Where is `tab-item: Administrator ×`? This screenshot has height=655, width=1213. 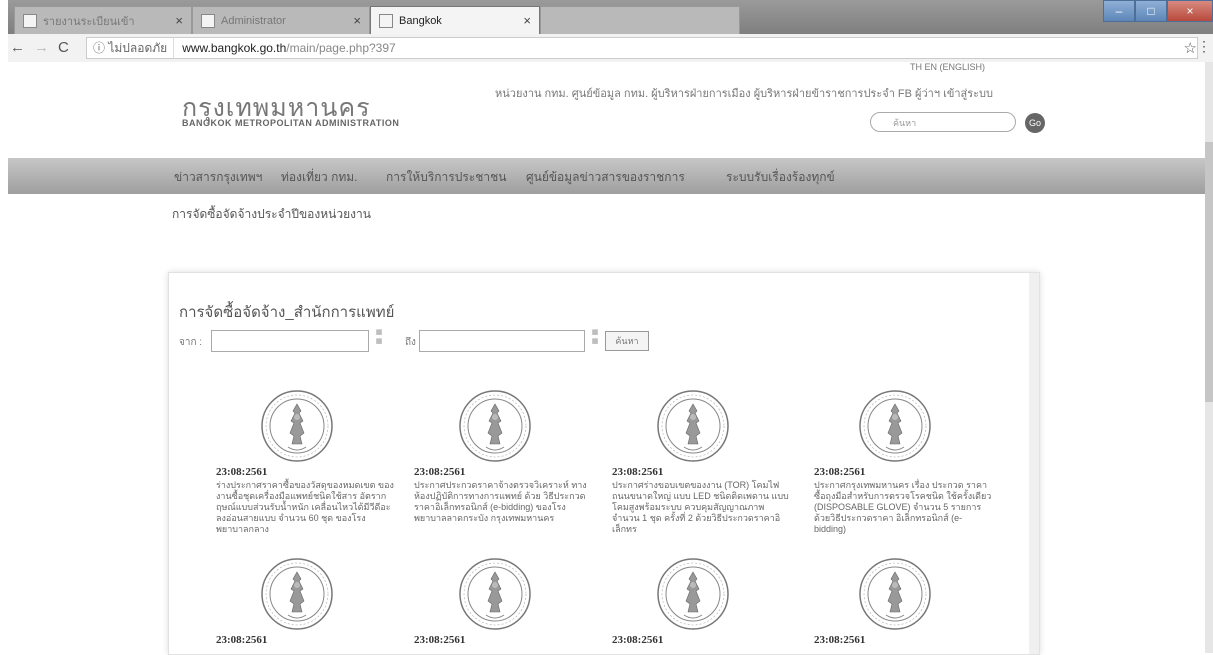 tab-item: Administrator × is located at coordinates (281, 20).